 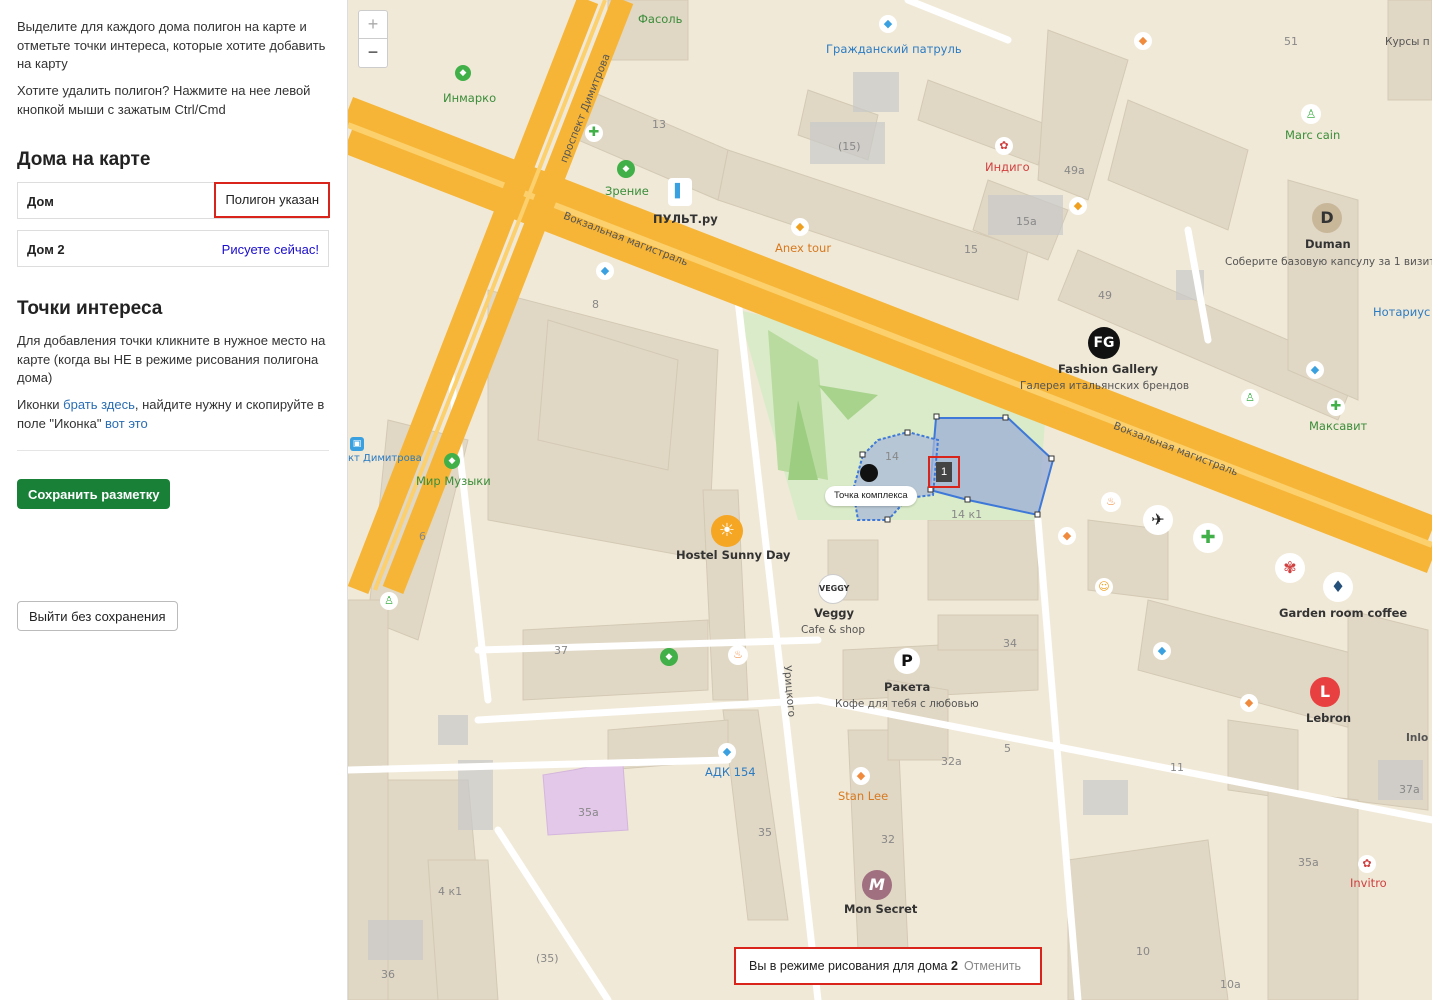 I want to click on label-adk: АДК 154, so click(x=730, y=772).